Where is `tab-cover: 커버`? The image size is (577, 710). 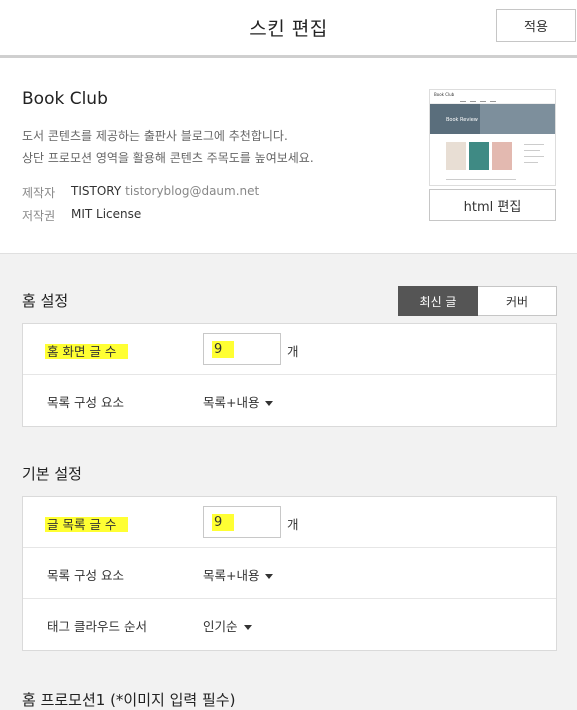 tab-cover: 커버 is located at coordinates (517, 301).